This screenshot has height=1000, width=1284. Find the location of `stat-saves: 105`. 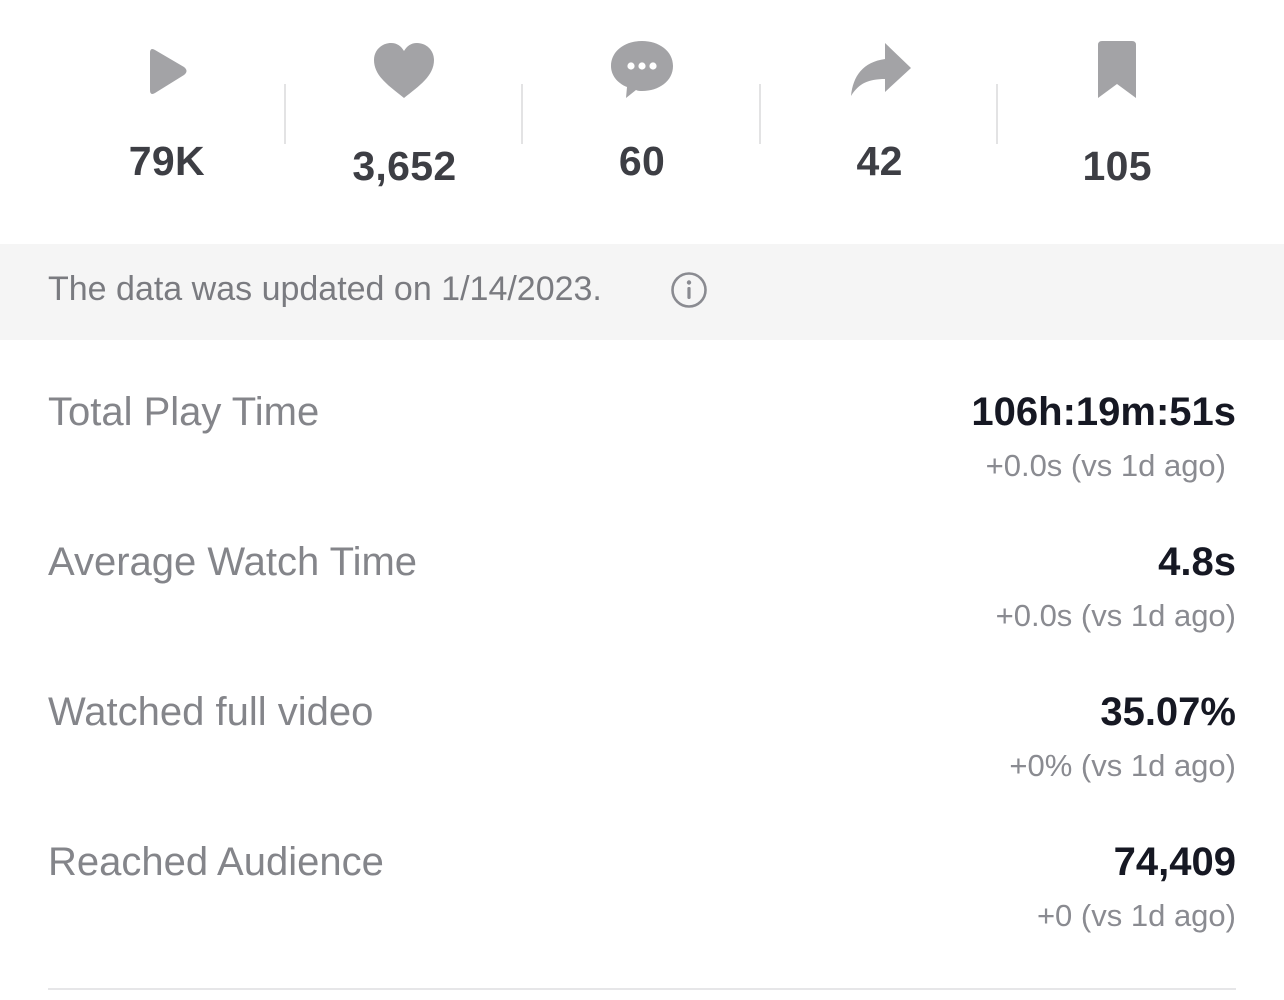

stat-saves: 105 is located at coordinates (1117, 122).